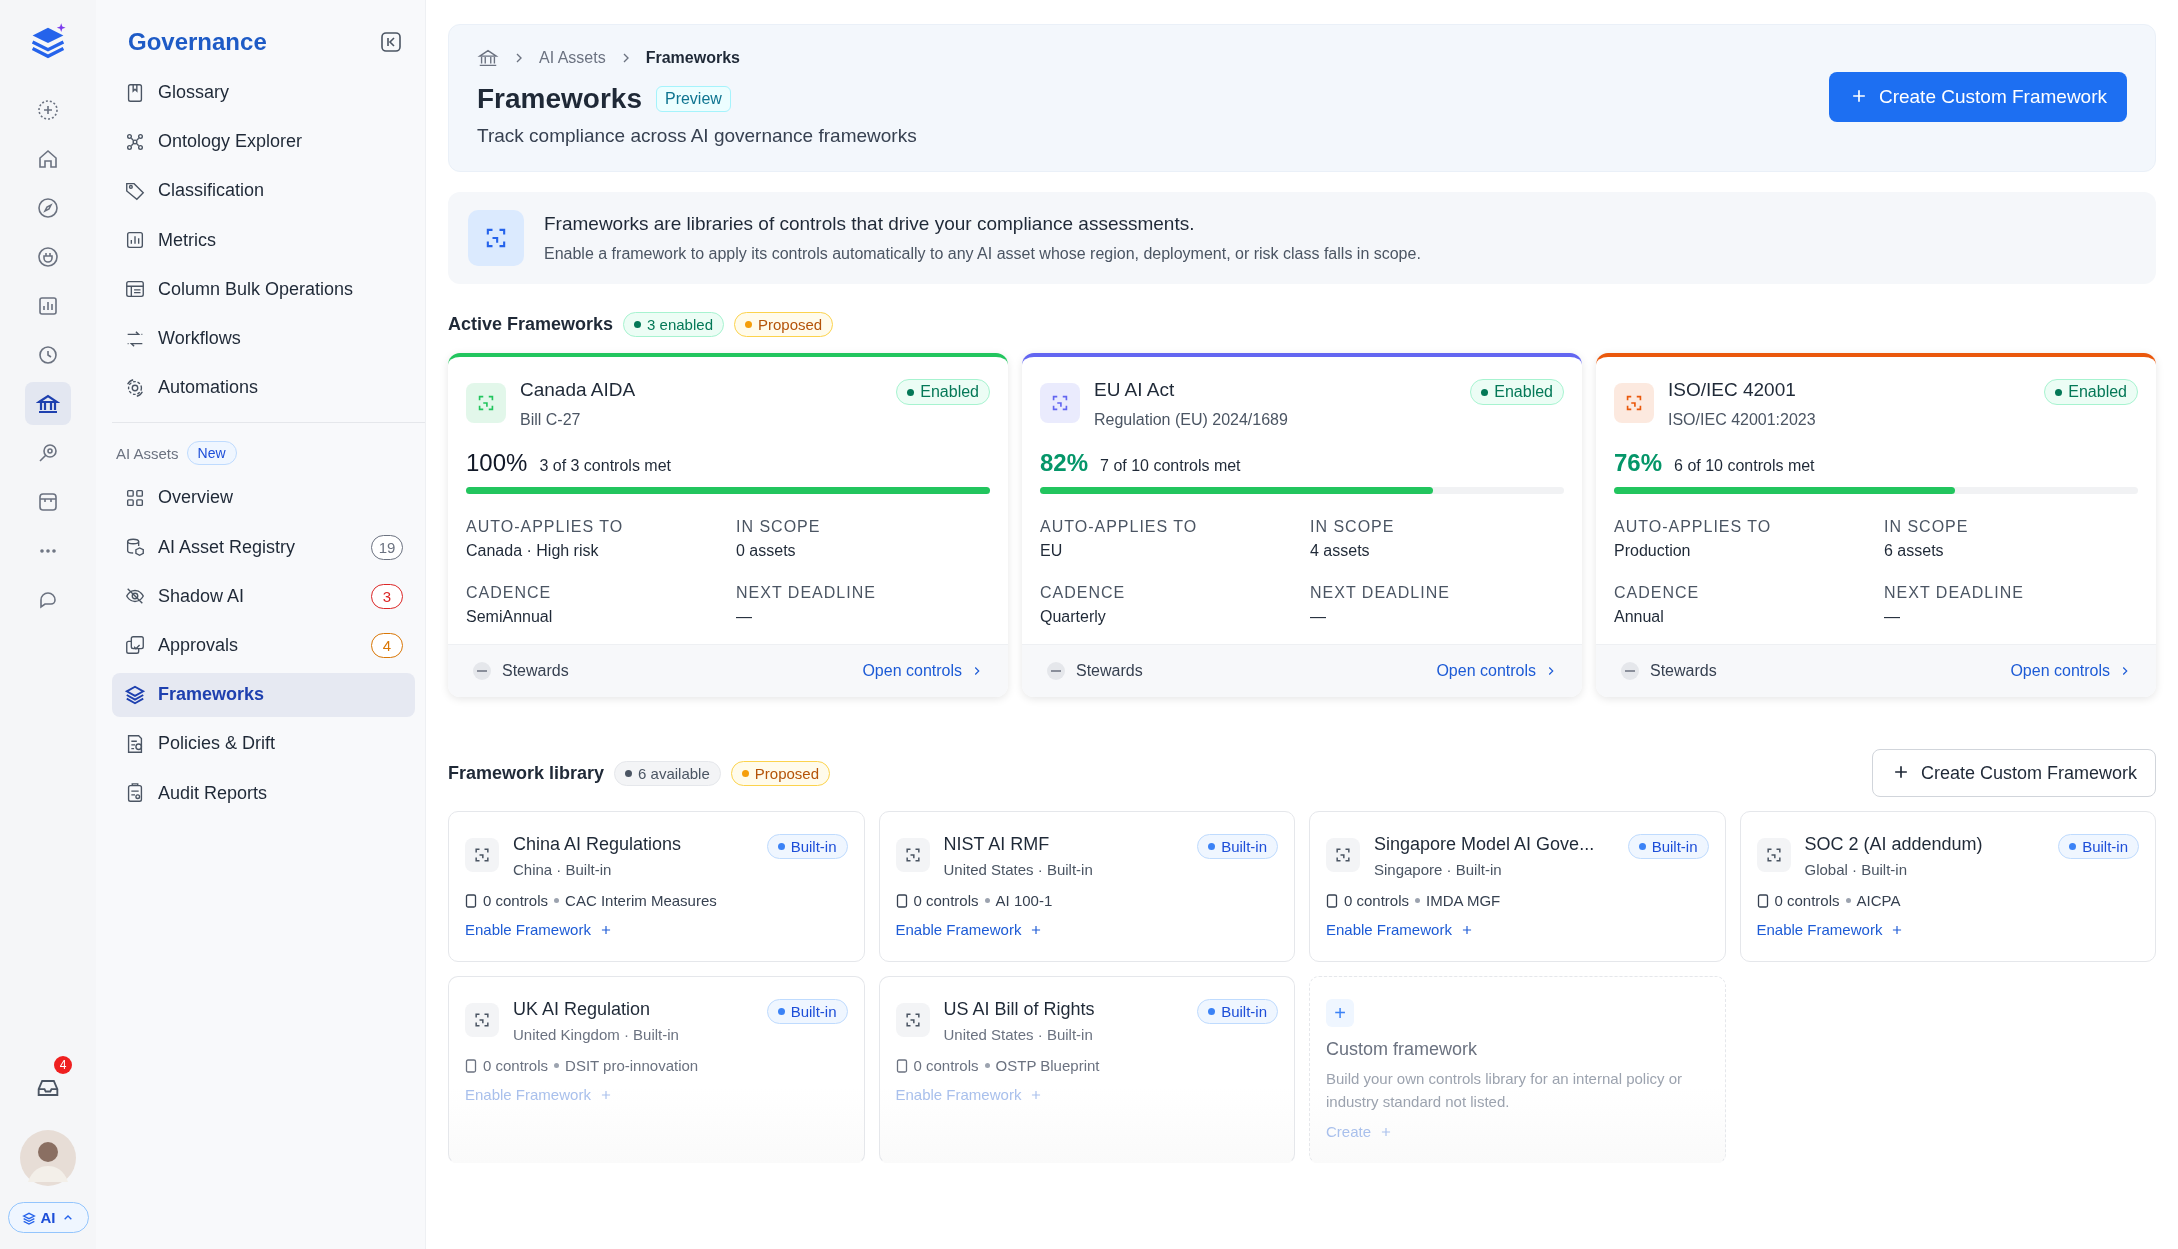  Describe the element at coordinates (1732, 390) in the screenshot. I see `framework-name: ISO/IEC 42001` at that location.